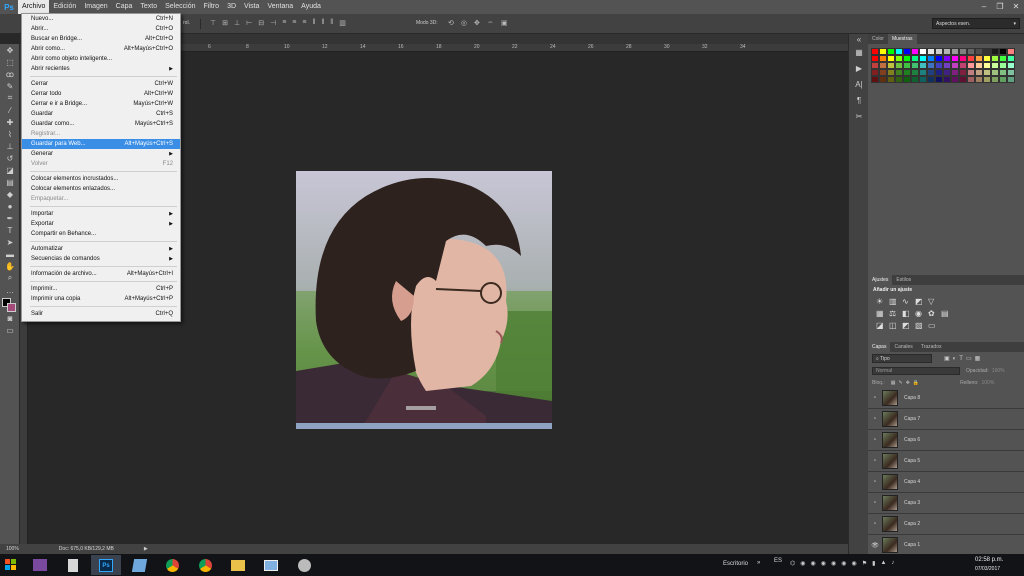  What do you see at coordinates (882, 325) in the screenshot?
I see `invert-icon: ◪` at bounding box center [882, 325].